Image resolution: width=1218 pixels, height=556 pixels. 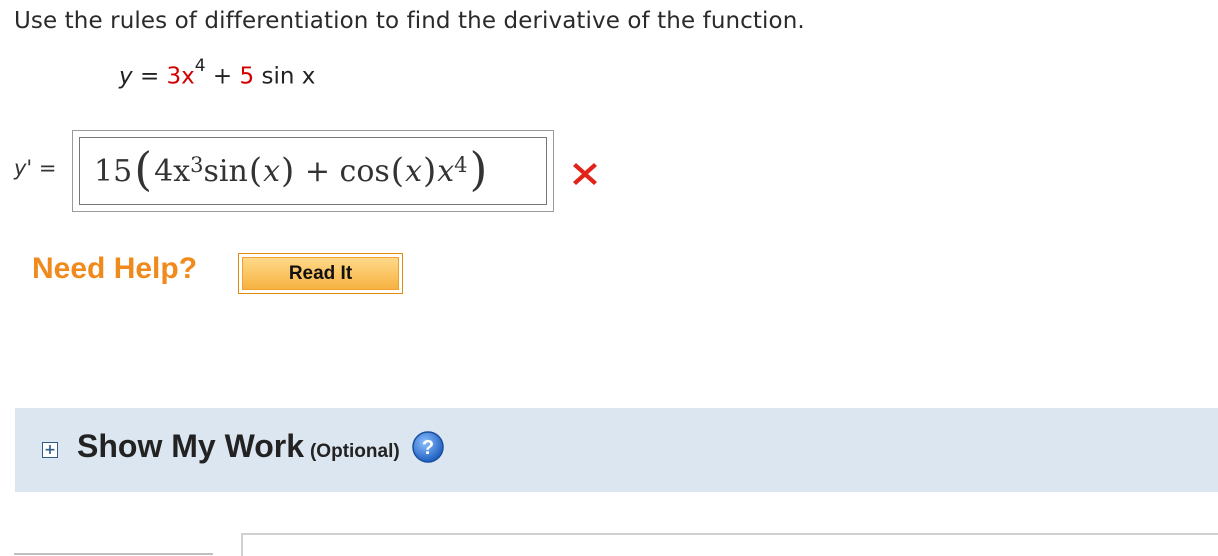 I want to click on read-it-button: Read It, so click(x=320, y=273).